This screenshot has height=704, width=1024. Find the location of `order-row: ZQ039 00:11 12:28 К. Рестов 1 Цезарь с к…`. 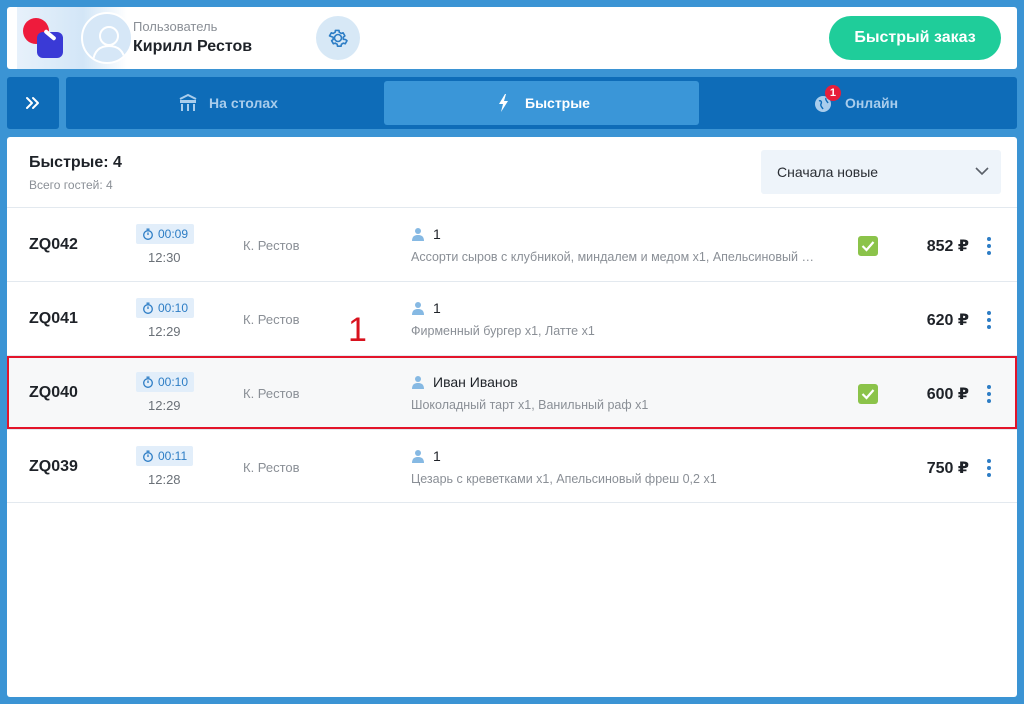

order-row: ZQ039 00:11 12:28 К. Рестов 1 Цезарь с к… is located at coordinates (512, 466).